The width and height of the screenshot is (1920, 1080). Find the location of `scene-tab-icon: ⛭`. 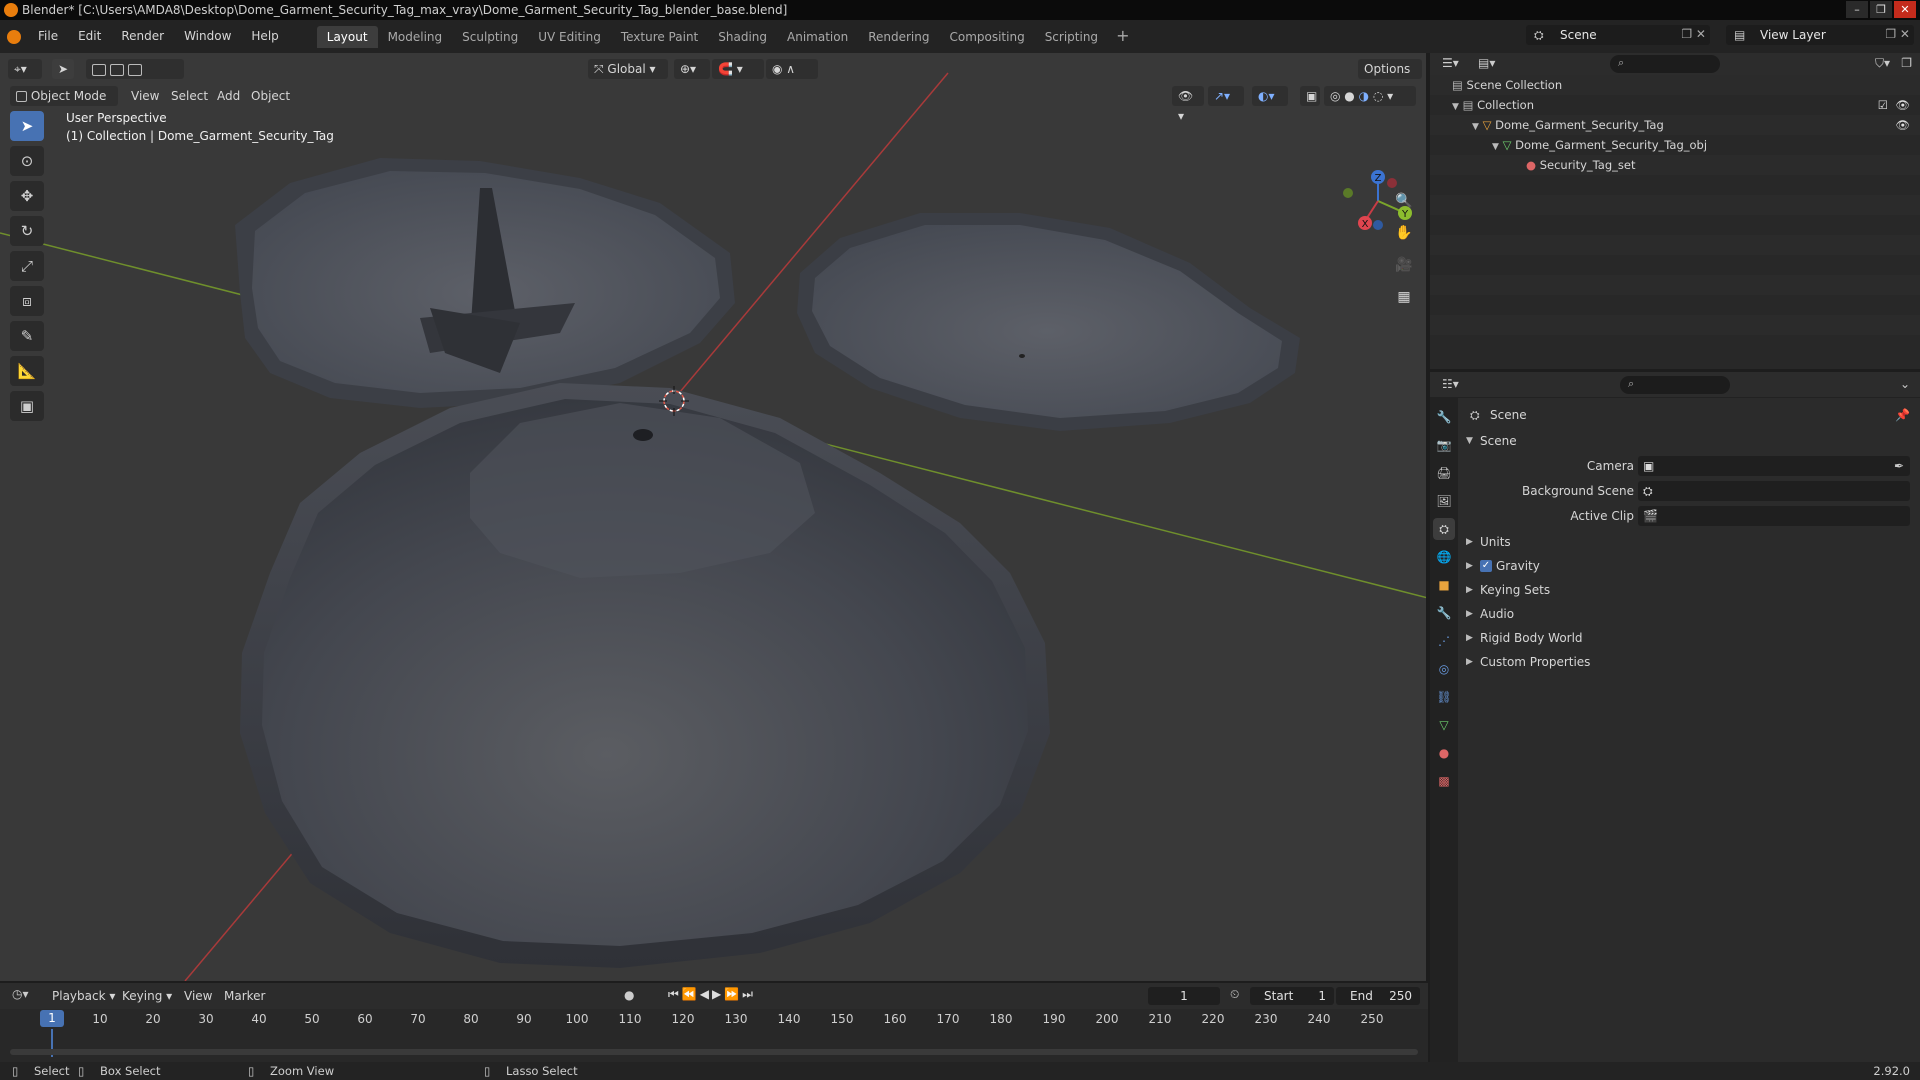

scene-tab-icon: ⛭ is located at coordinates (1444, 529).